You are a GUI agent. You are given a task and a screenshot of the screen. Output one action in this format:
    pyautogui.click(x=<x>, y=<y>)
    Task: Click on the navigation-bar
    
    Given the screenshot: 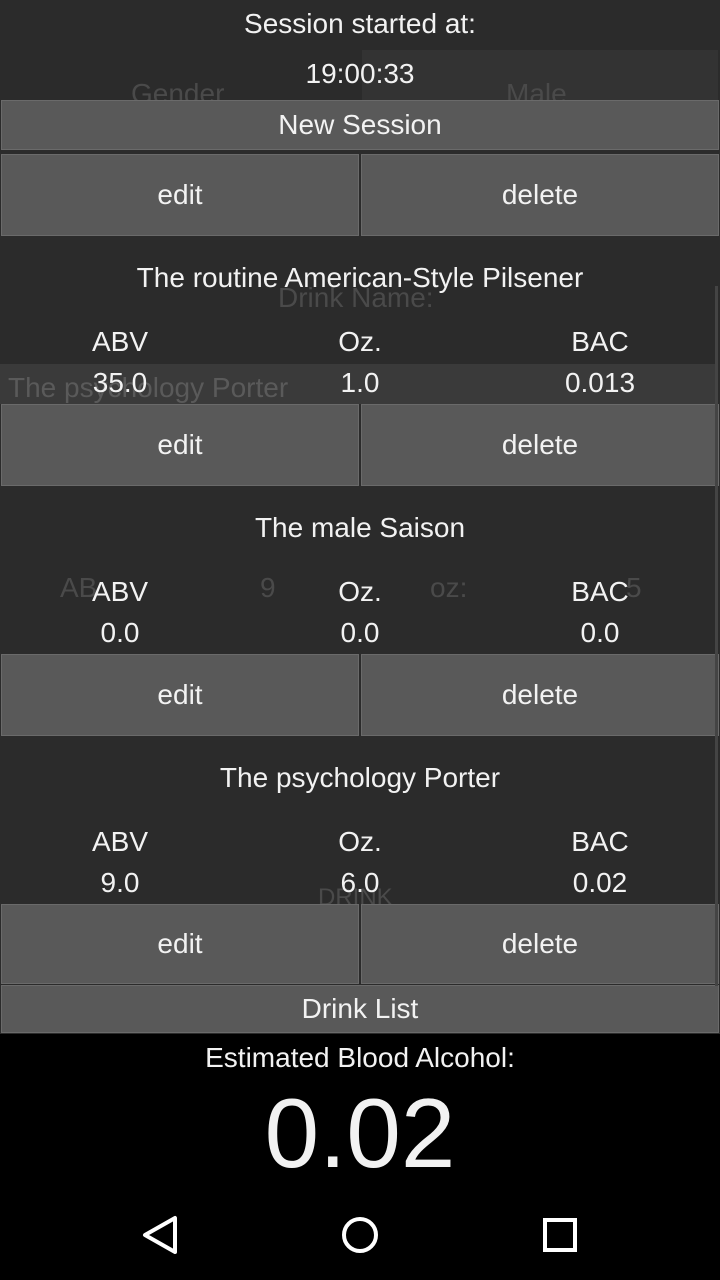 What is the action you would take?
    pyautogui.click(x=360, y=1235)
    